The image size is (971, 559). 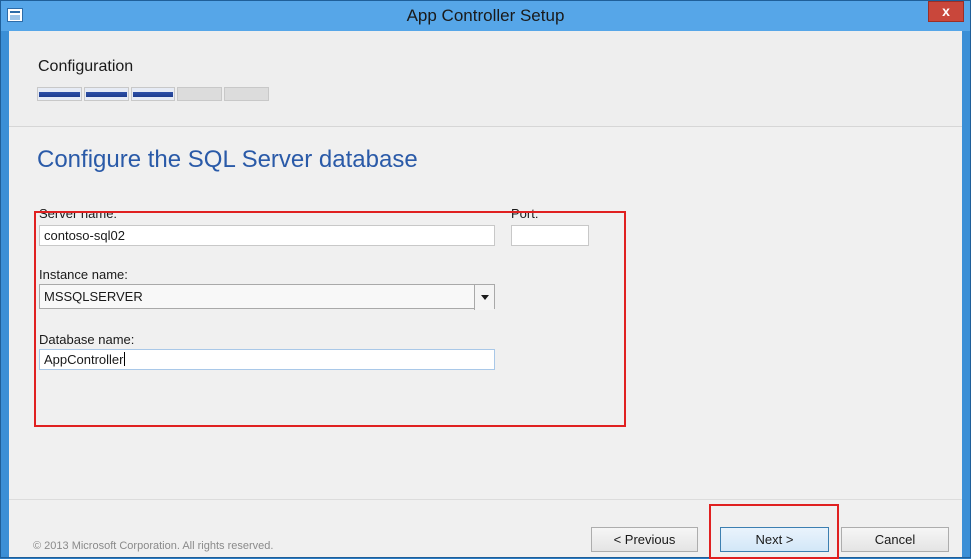 I want to click on title-bar: App Controller Setup x, so click(x=485, y=16).